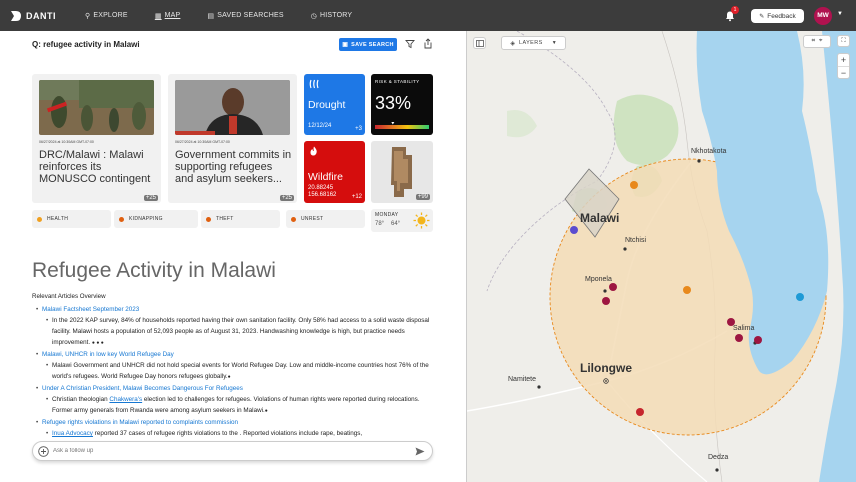 This screenshot has height=482, width=856. I want to click on zoom-out-icon: −, so click(843, 72).